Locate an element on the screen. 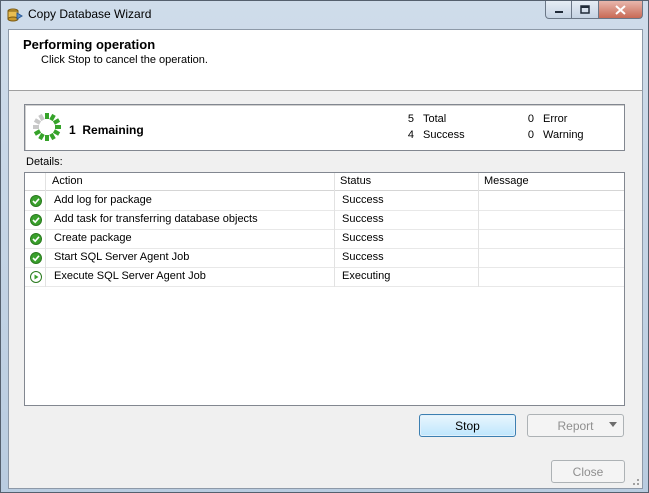 The height and width of the screenshot is (493, 649). cell-action: Start SQL Server Agent Job is located at coordinates (122, 257).